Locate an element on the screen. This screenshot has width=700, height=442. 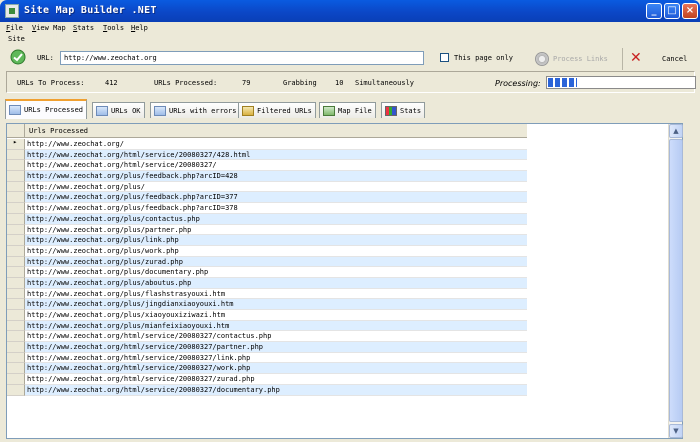
gear-icon is located at coordinates (542, 59).